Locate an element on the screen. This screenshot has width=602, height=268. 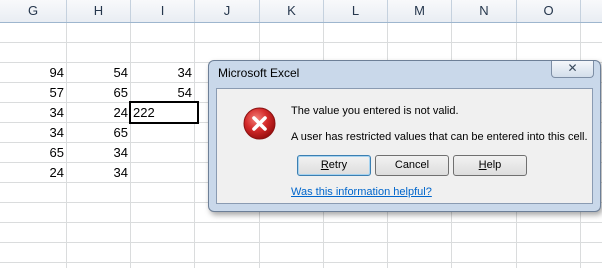
dialog-titlebar: Microsoft Excel ✕ is located at coordinates (404, 74).